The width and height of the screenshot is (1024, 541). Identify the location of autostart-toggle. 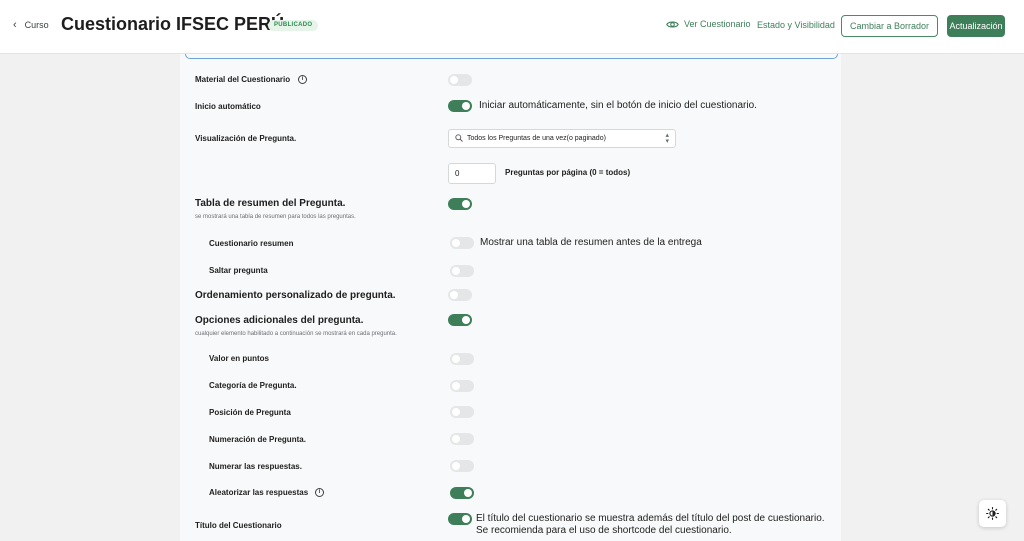
(460, 106).